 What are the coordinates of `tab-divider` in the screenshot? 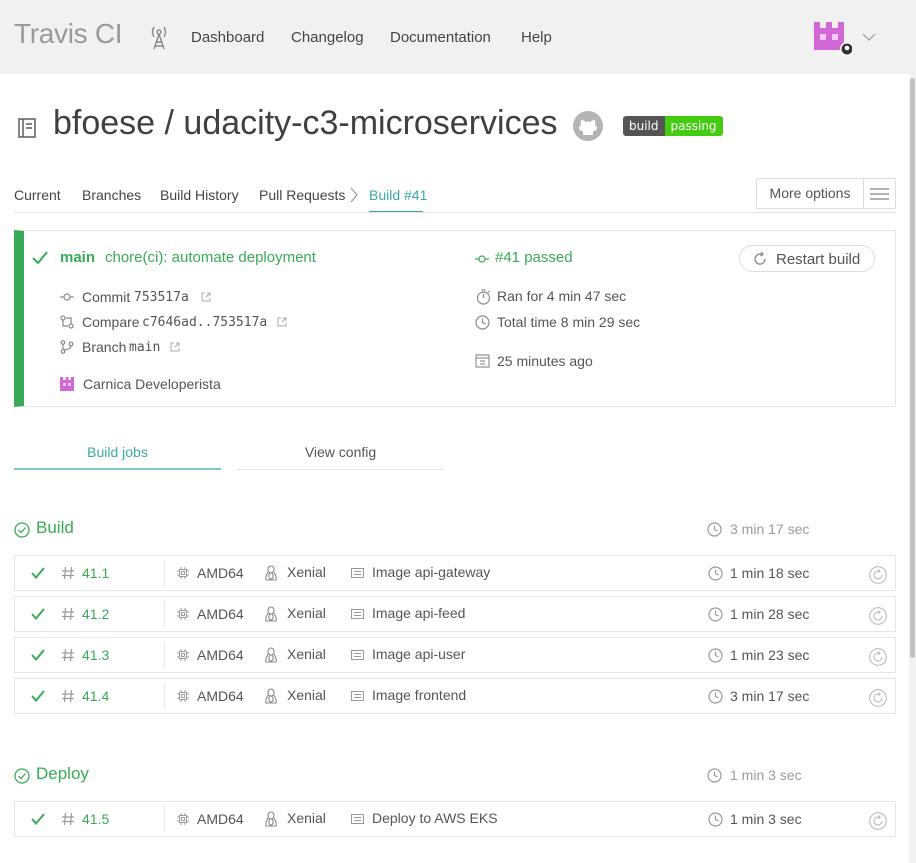 It's located at (455, 212).